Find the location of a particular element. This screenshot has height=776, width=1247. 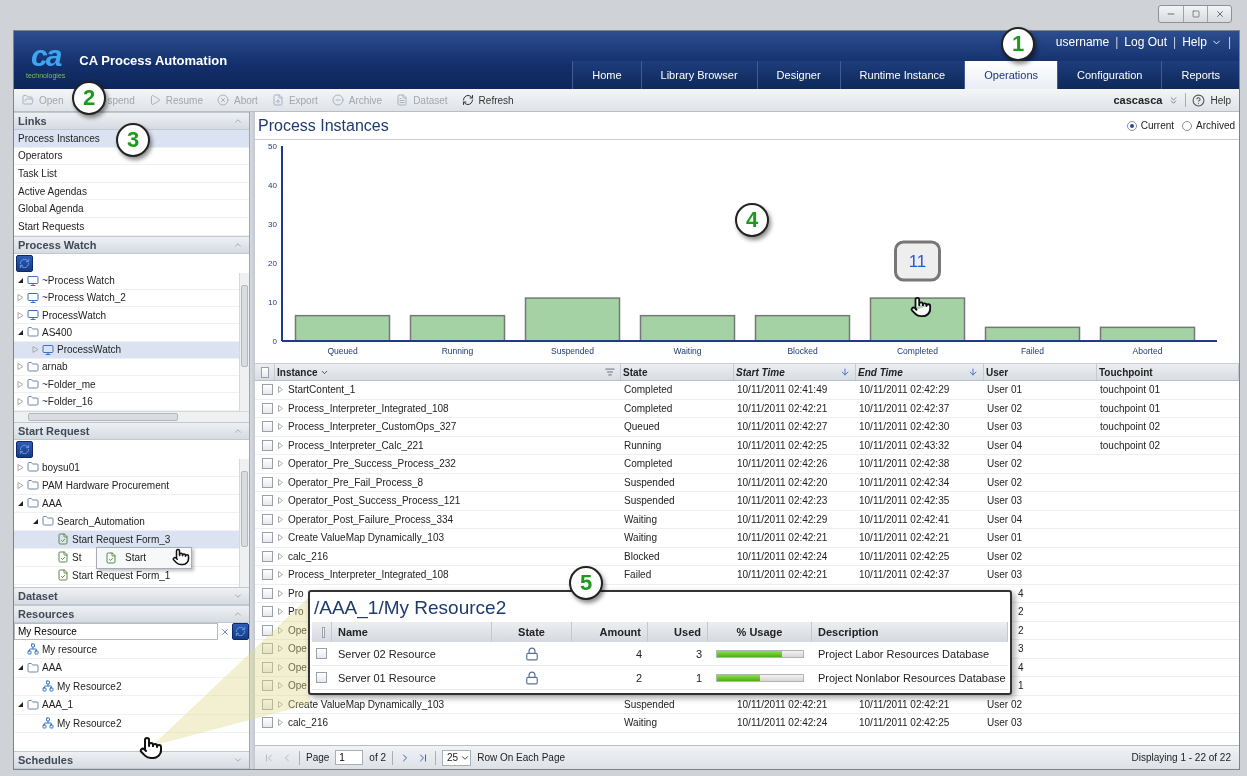

column-header: Amount is located at coordinates (610, 632).